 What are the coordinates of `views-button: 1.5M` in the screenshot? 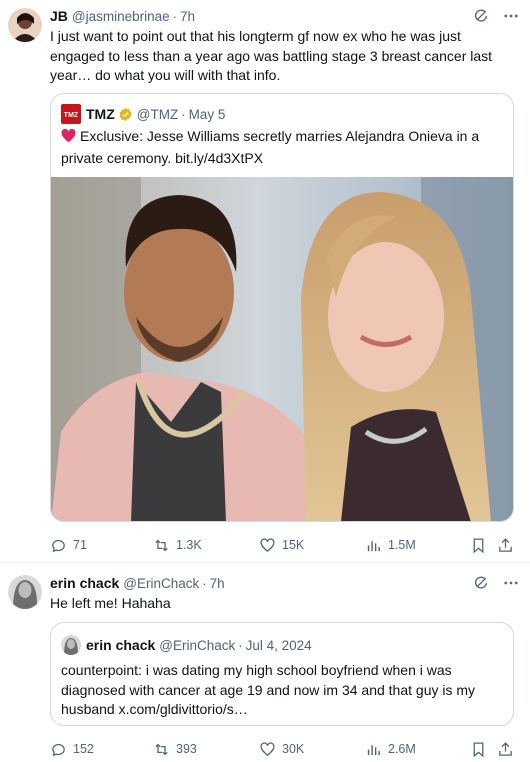 It's located at (390, 545).